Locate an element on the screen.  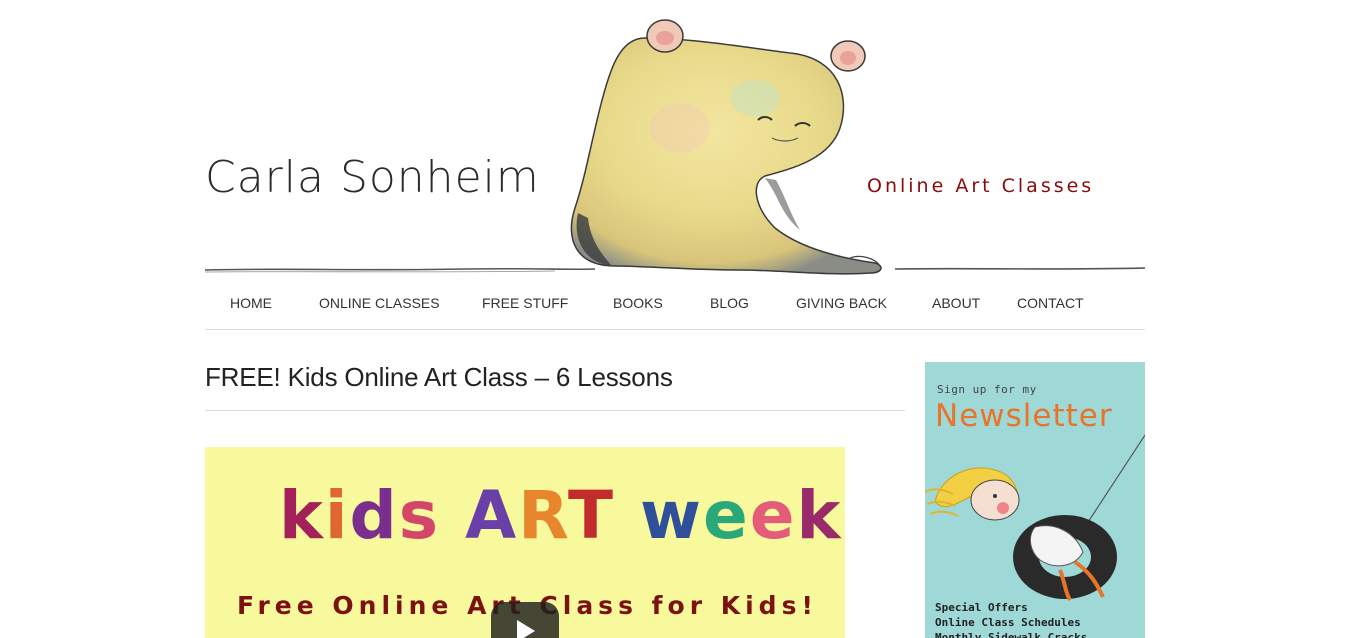
nav-item-giving-back: GIVING BACK is located at coordinates (841, 303).